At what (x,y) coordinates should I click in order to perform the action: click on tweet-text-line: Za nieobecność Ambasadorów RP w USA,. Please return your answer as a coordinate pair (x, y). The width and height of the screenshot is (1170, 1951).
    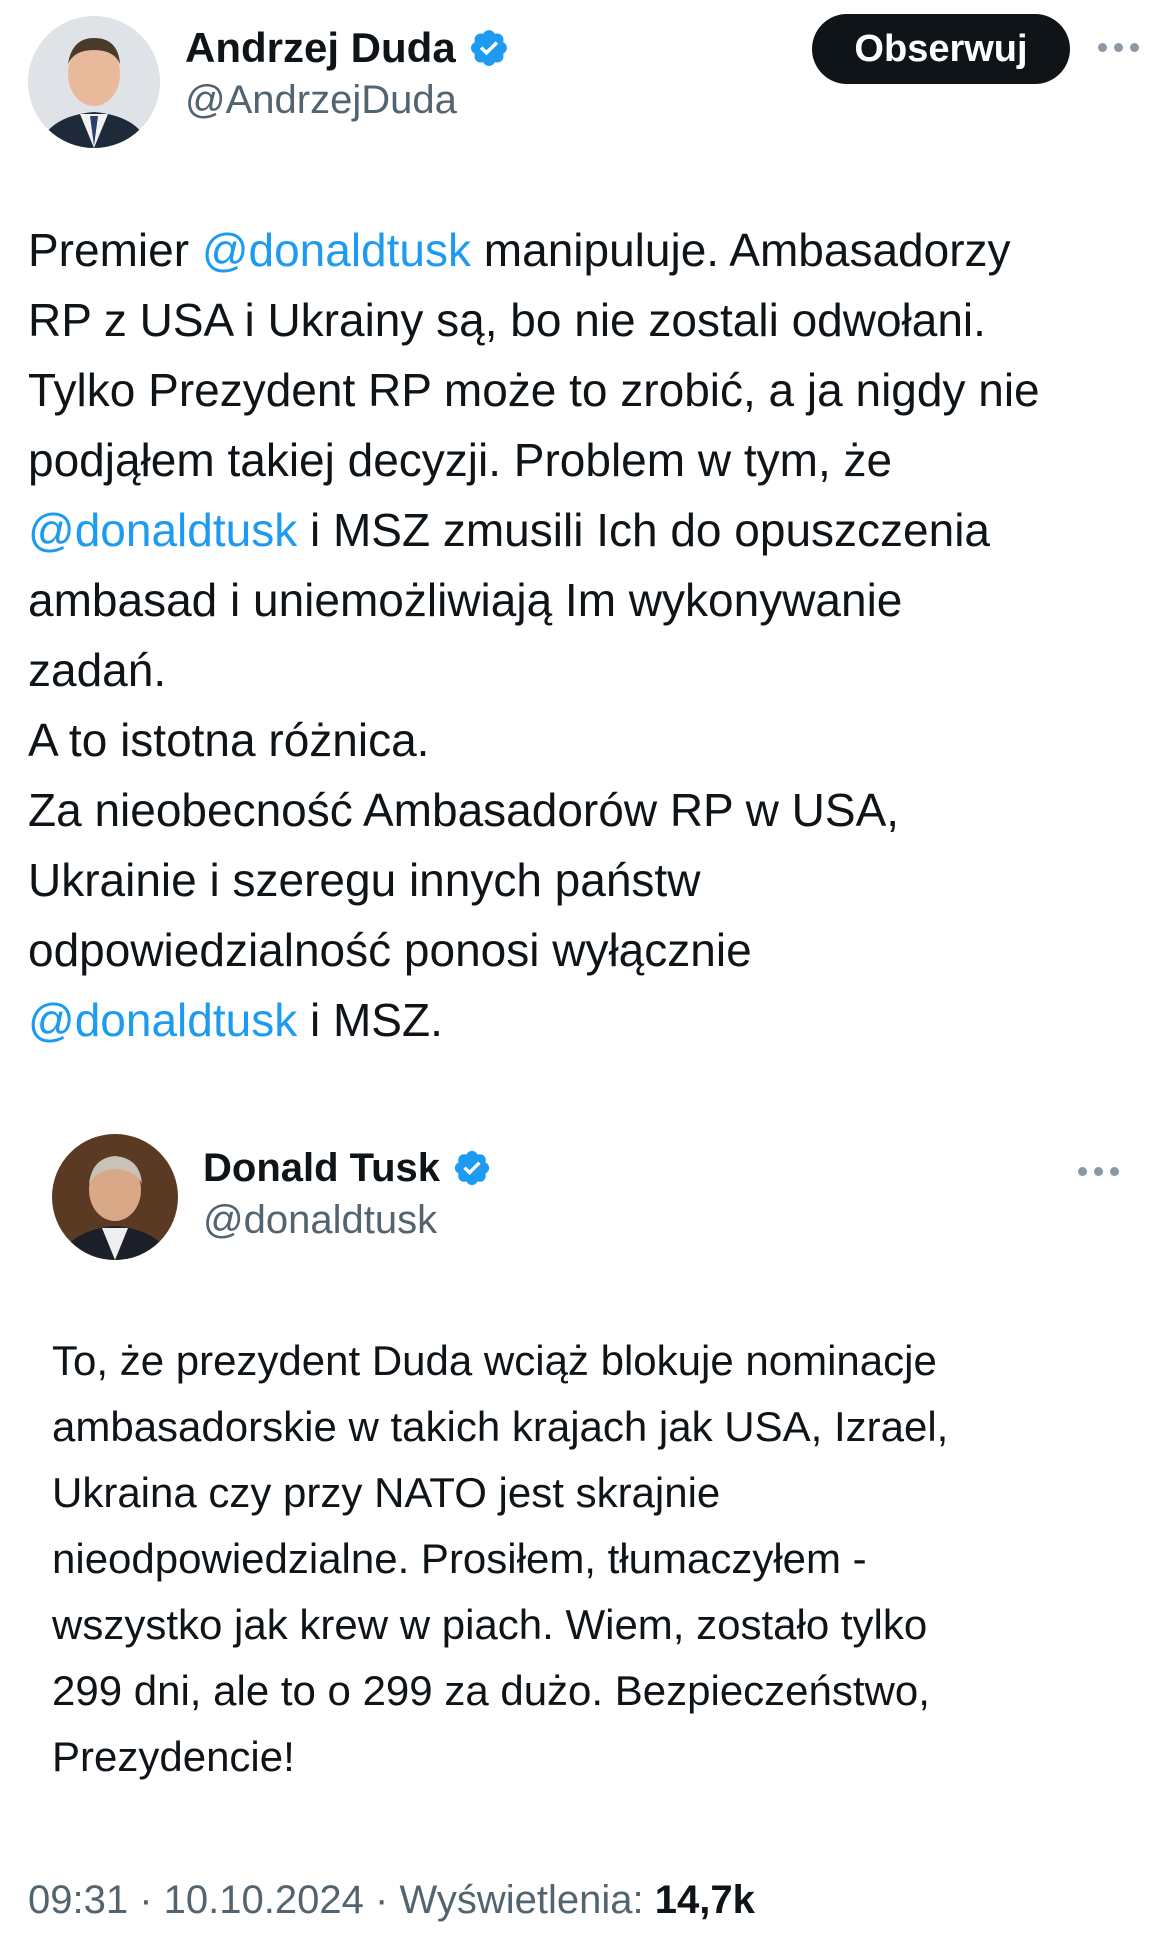
    Looking at the image, I should click on (588, 810).